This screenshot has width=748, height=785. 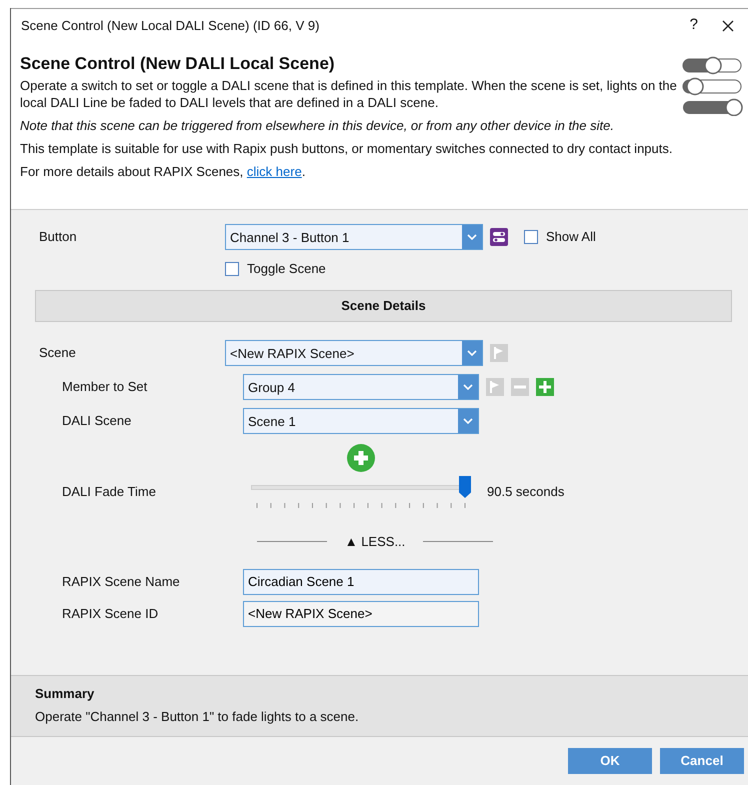 What do you see at coordinates (361, 421) in the screenshot?
I see `dropdown: Scene 1` at bounding box center [361, 421].